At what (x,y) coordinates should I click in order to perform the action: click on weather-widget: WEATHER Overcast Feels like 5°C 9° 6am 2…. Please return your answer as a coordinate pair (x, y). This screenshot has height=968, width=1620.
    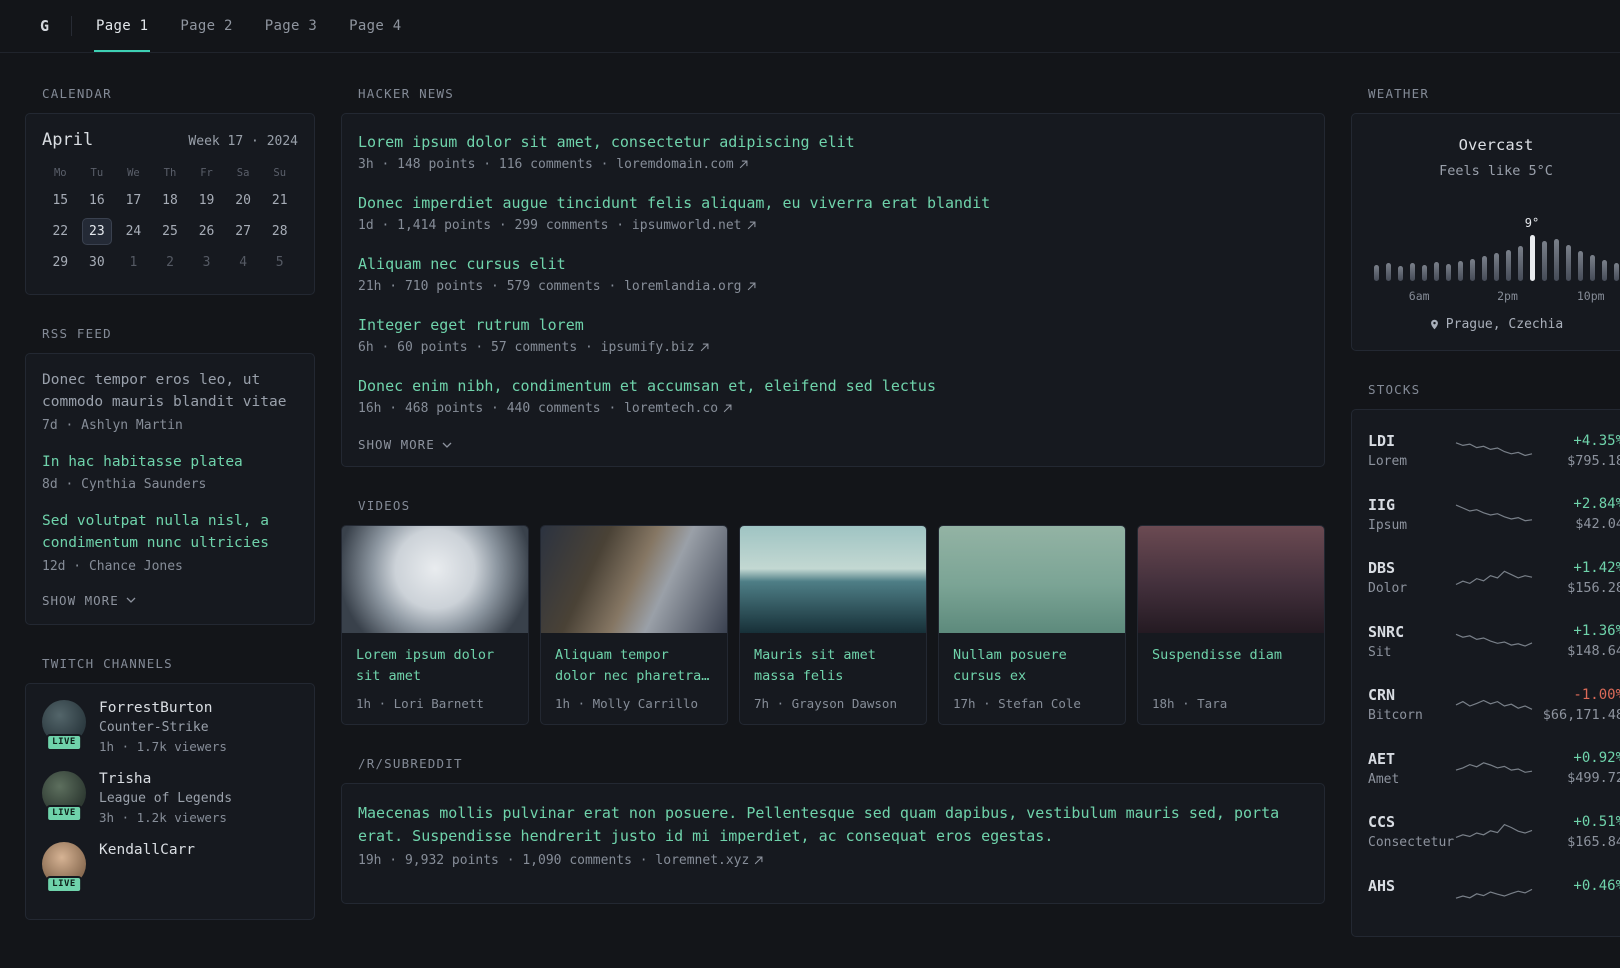
    Looking at the image, I should click on (1485, 218).